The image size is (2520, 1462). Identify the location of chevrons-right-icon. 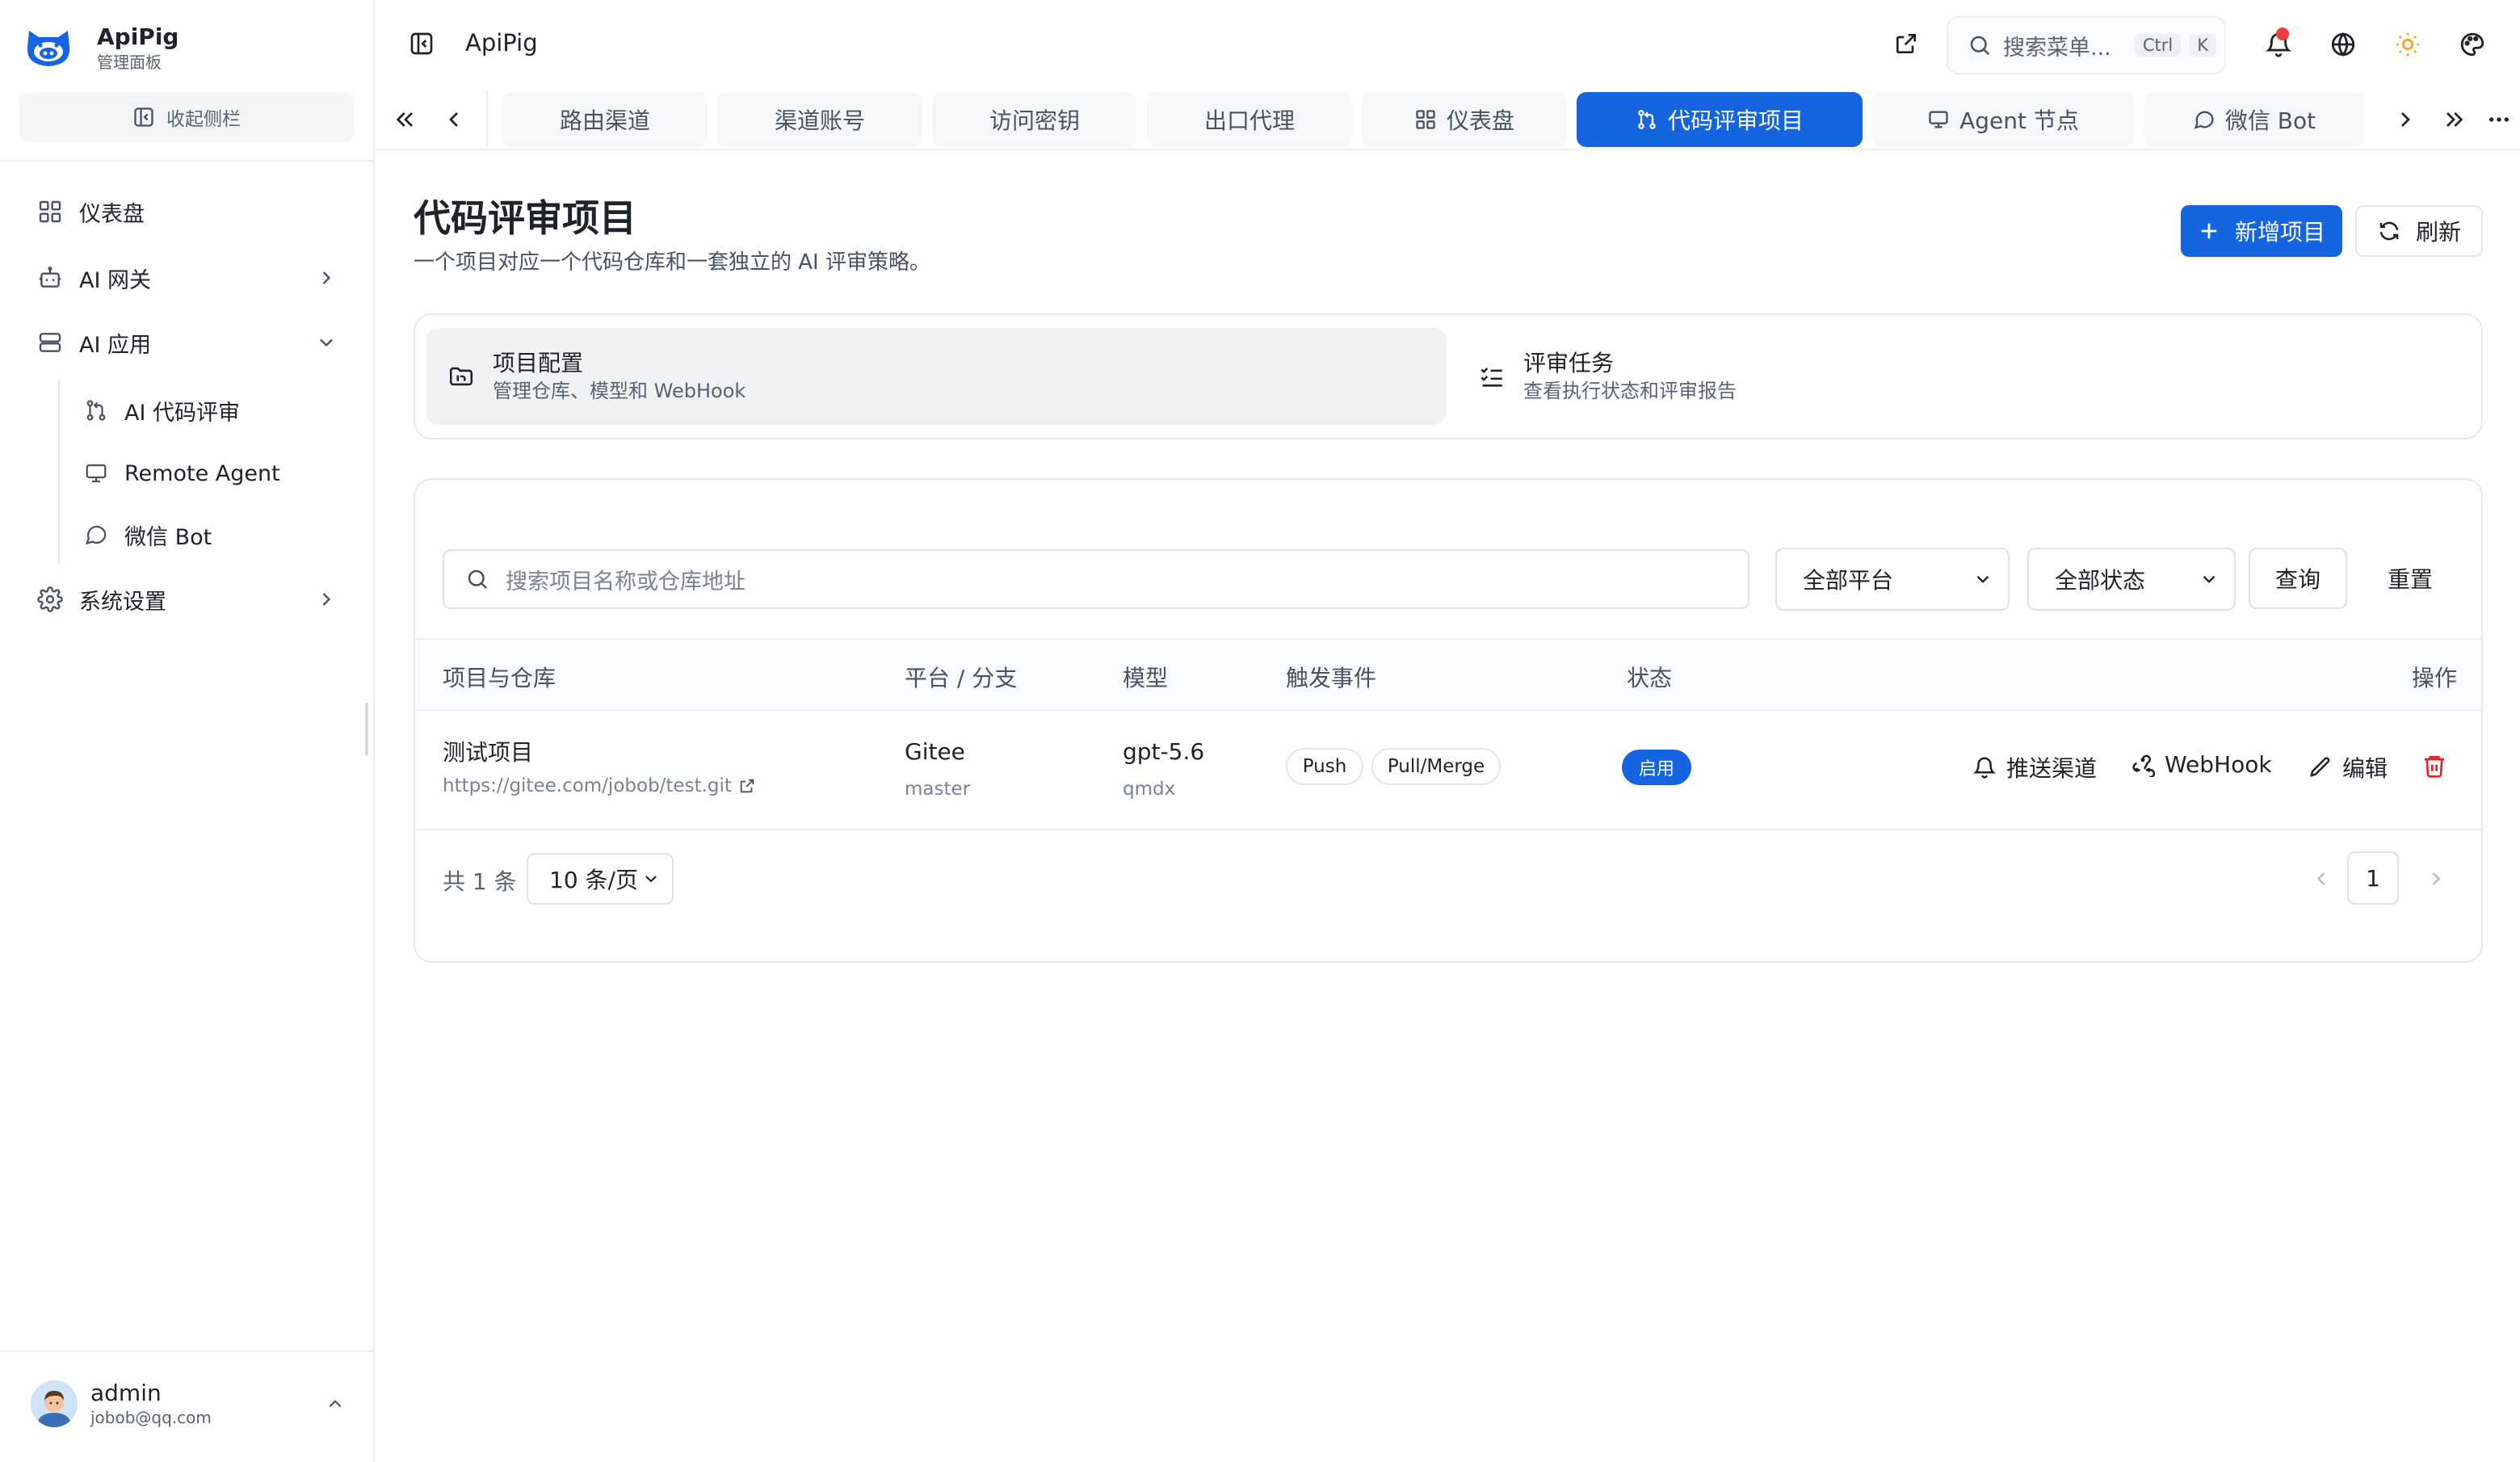
(2454, 119).